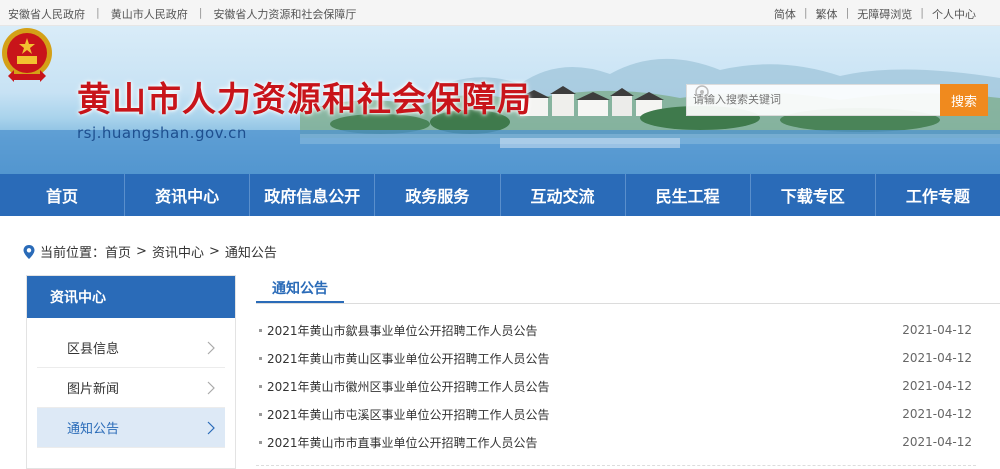 This screenshot has height=469, width=1000. Describe the element at coordinates (29, 251) in the screenshot. I see `location-pin-icon` at that location.